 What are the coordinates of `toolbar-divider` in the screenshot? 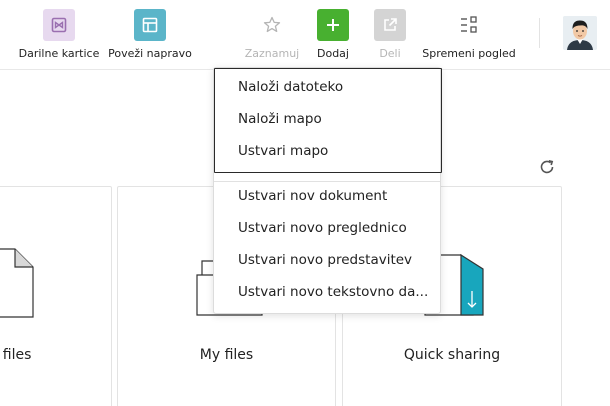 It's located at (539, 33).